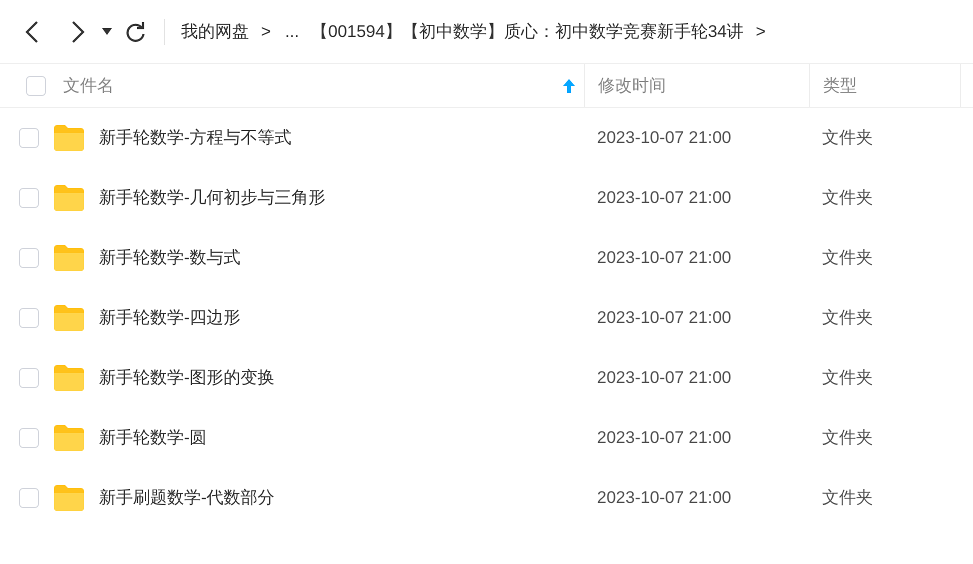 The width and height of the screenshot is (973, 564). Describe the element at coordinates (195, 138) in the screenshot. I see `file-name: 新手轮数学-方程与不等式` at that location.